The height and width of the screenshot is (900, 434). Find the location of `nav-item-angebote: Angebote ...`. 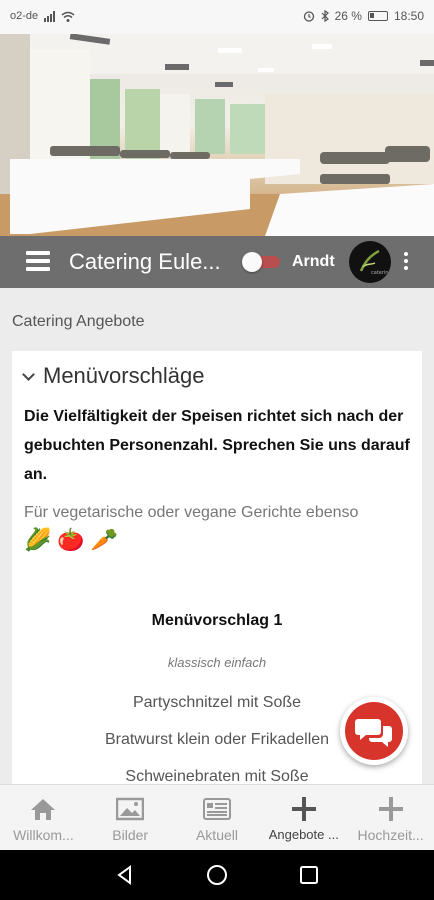

nav-item-angebote: Angebote ... is located at coordinates (303, 817).